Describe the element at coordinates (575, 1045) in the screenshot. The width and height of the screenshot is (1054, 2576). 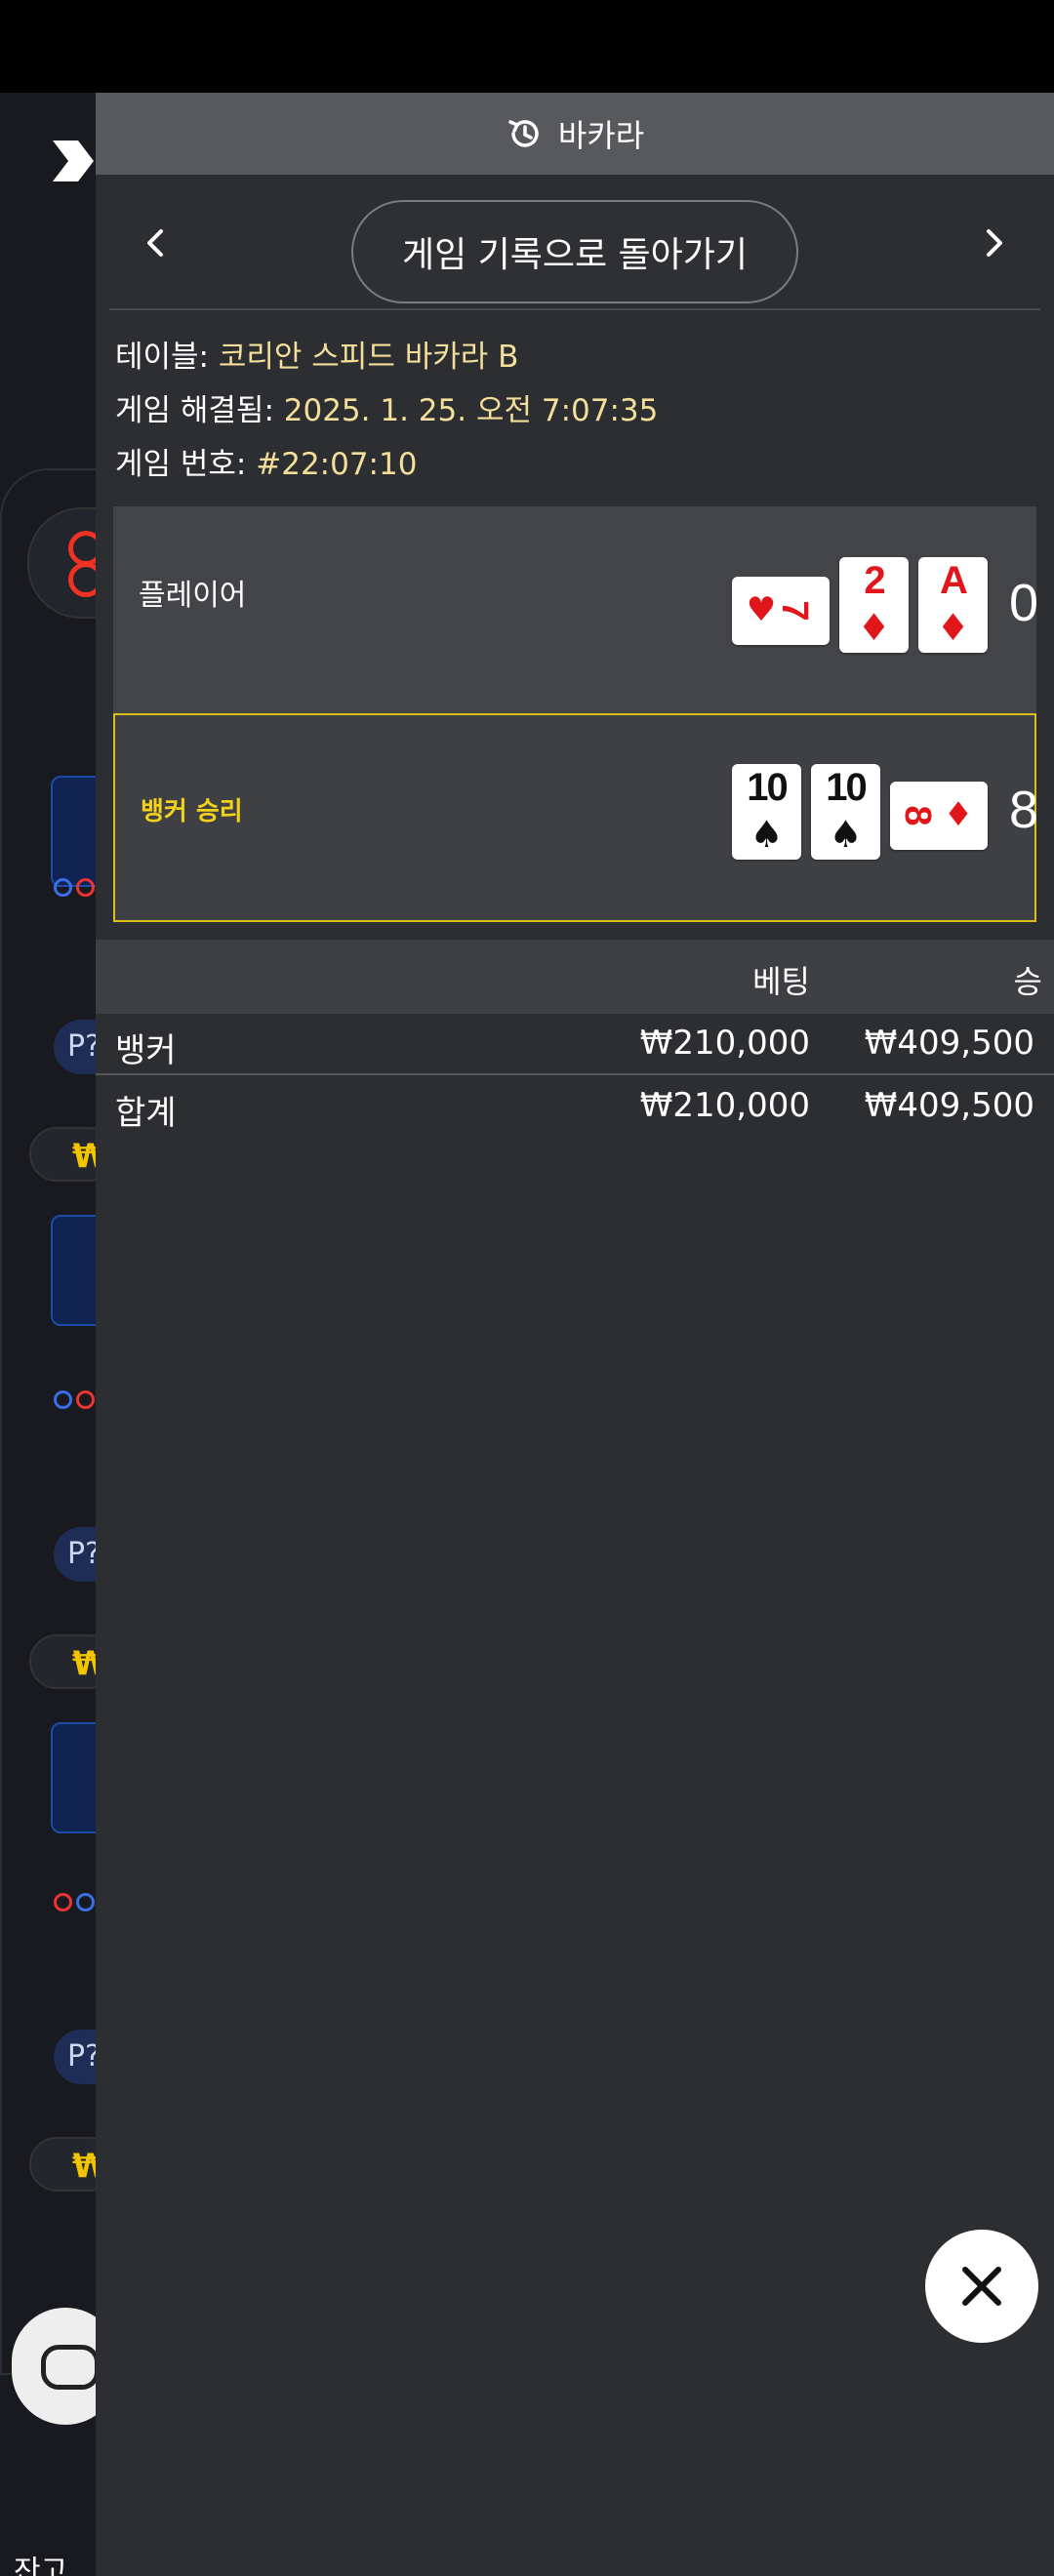
I see `table-row: 뱅커 ₩210,000 ₩409,500` at that location.